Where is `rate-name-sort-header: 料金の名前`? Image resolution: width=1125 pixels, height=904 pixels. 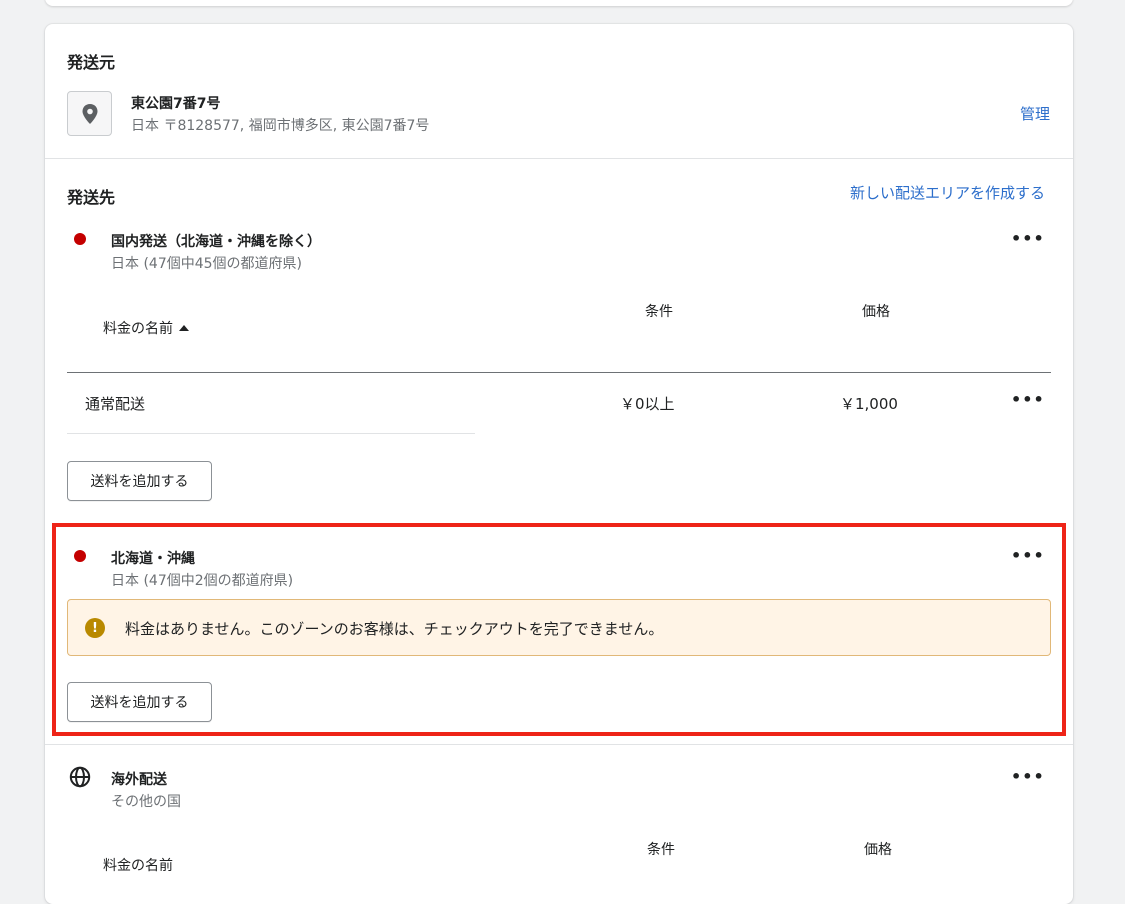 rate-name-sort-header: 料金の名前 is located at coordinates (146, 328).